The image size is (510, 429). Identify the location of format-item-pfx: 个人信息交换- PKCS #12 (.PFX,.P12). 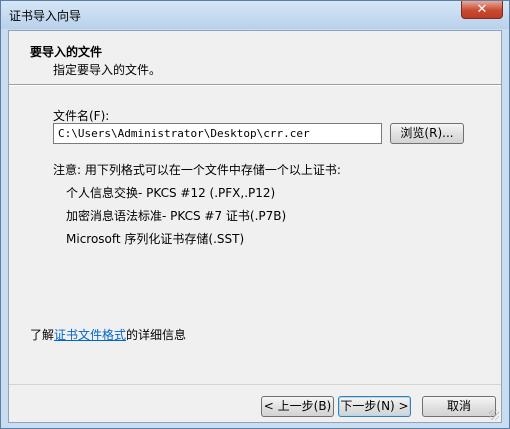
(171, 193).